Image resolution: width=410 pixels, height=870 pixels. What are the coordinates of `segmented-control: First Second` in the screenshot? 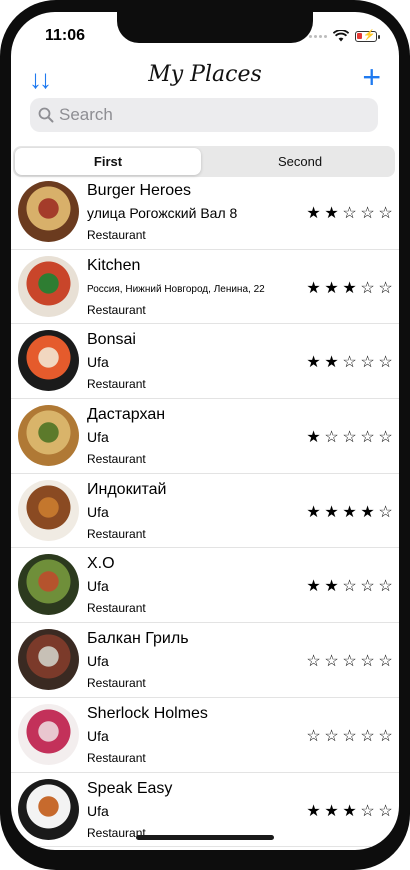 It's located at (204, 161).